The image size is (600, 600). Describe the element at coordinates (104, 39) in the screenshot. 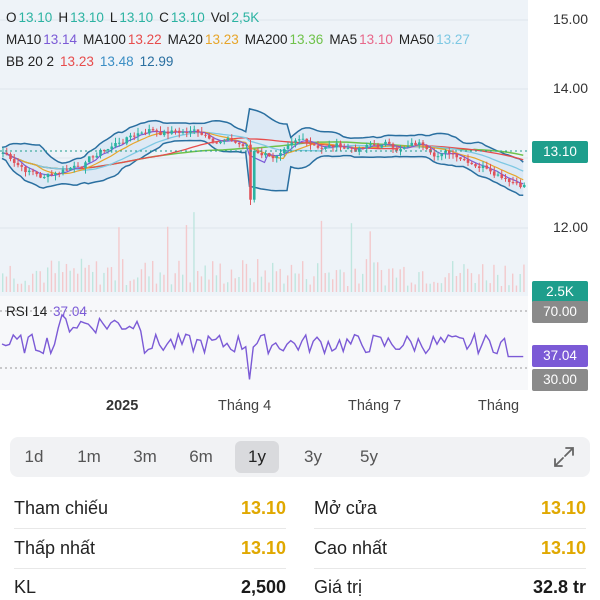

I see `ma100-label: MA100` at that location.